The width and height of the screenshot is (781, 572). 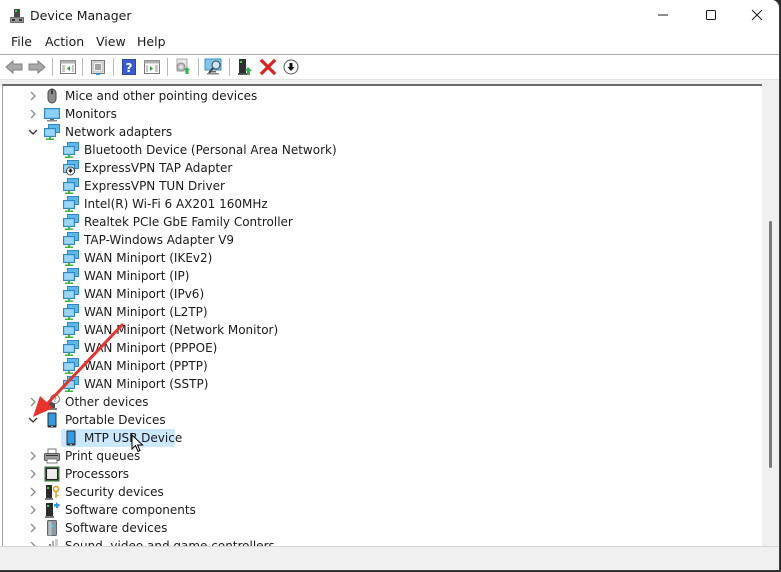 I want to click on tree-category: Security devices, so click(x=383, y=492).